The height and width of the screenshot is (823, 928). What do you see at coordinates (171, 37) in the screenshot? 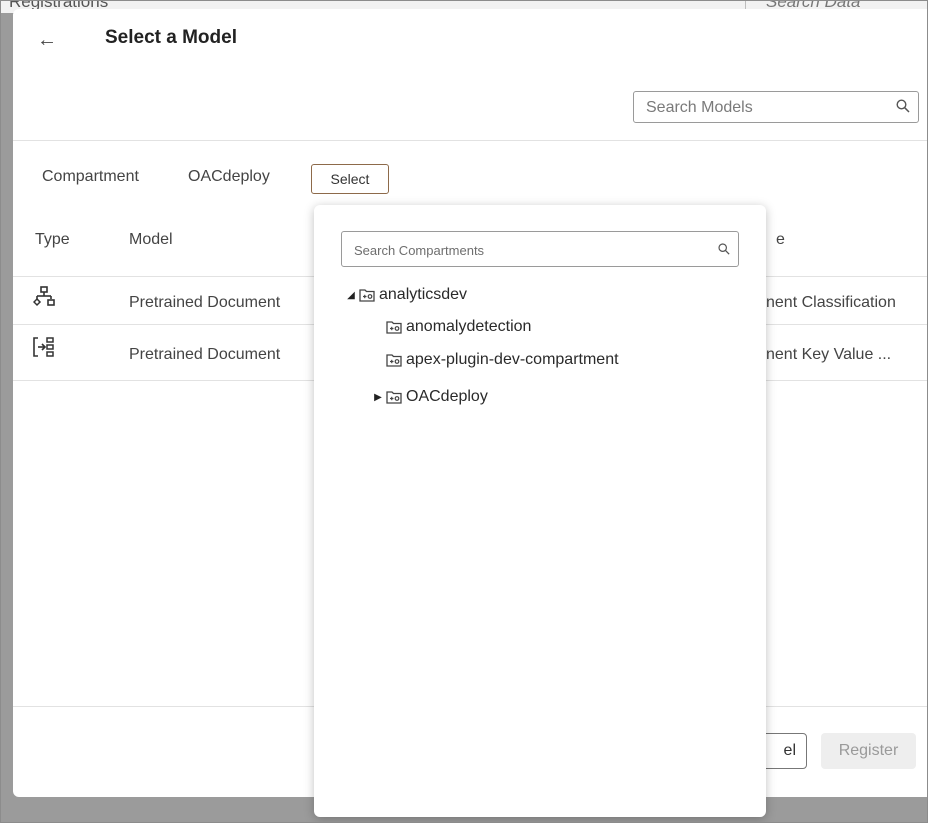
I see `dialog-title: Select a Model` at bounding box center [171, 37].